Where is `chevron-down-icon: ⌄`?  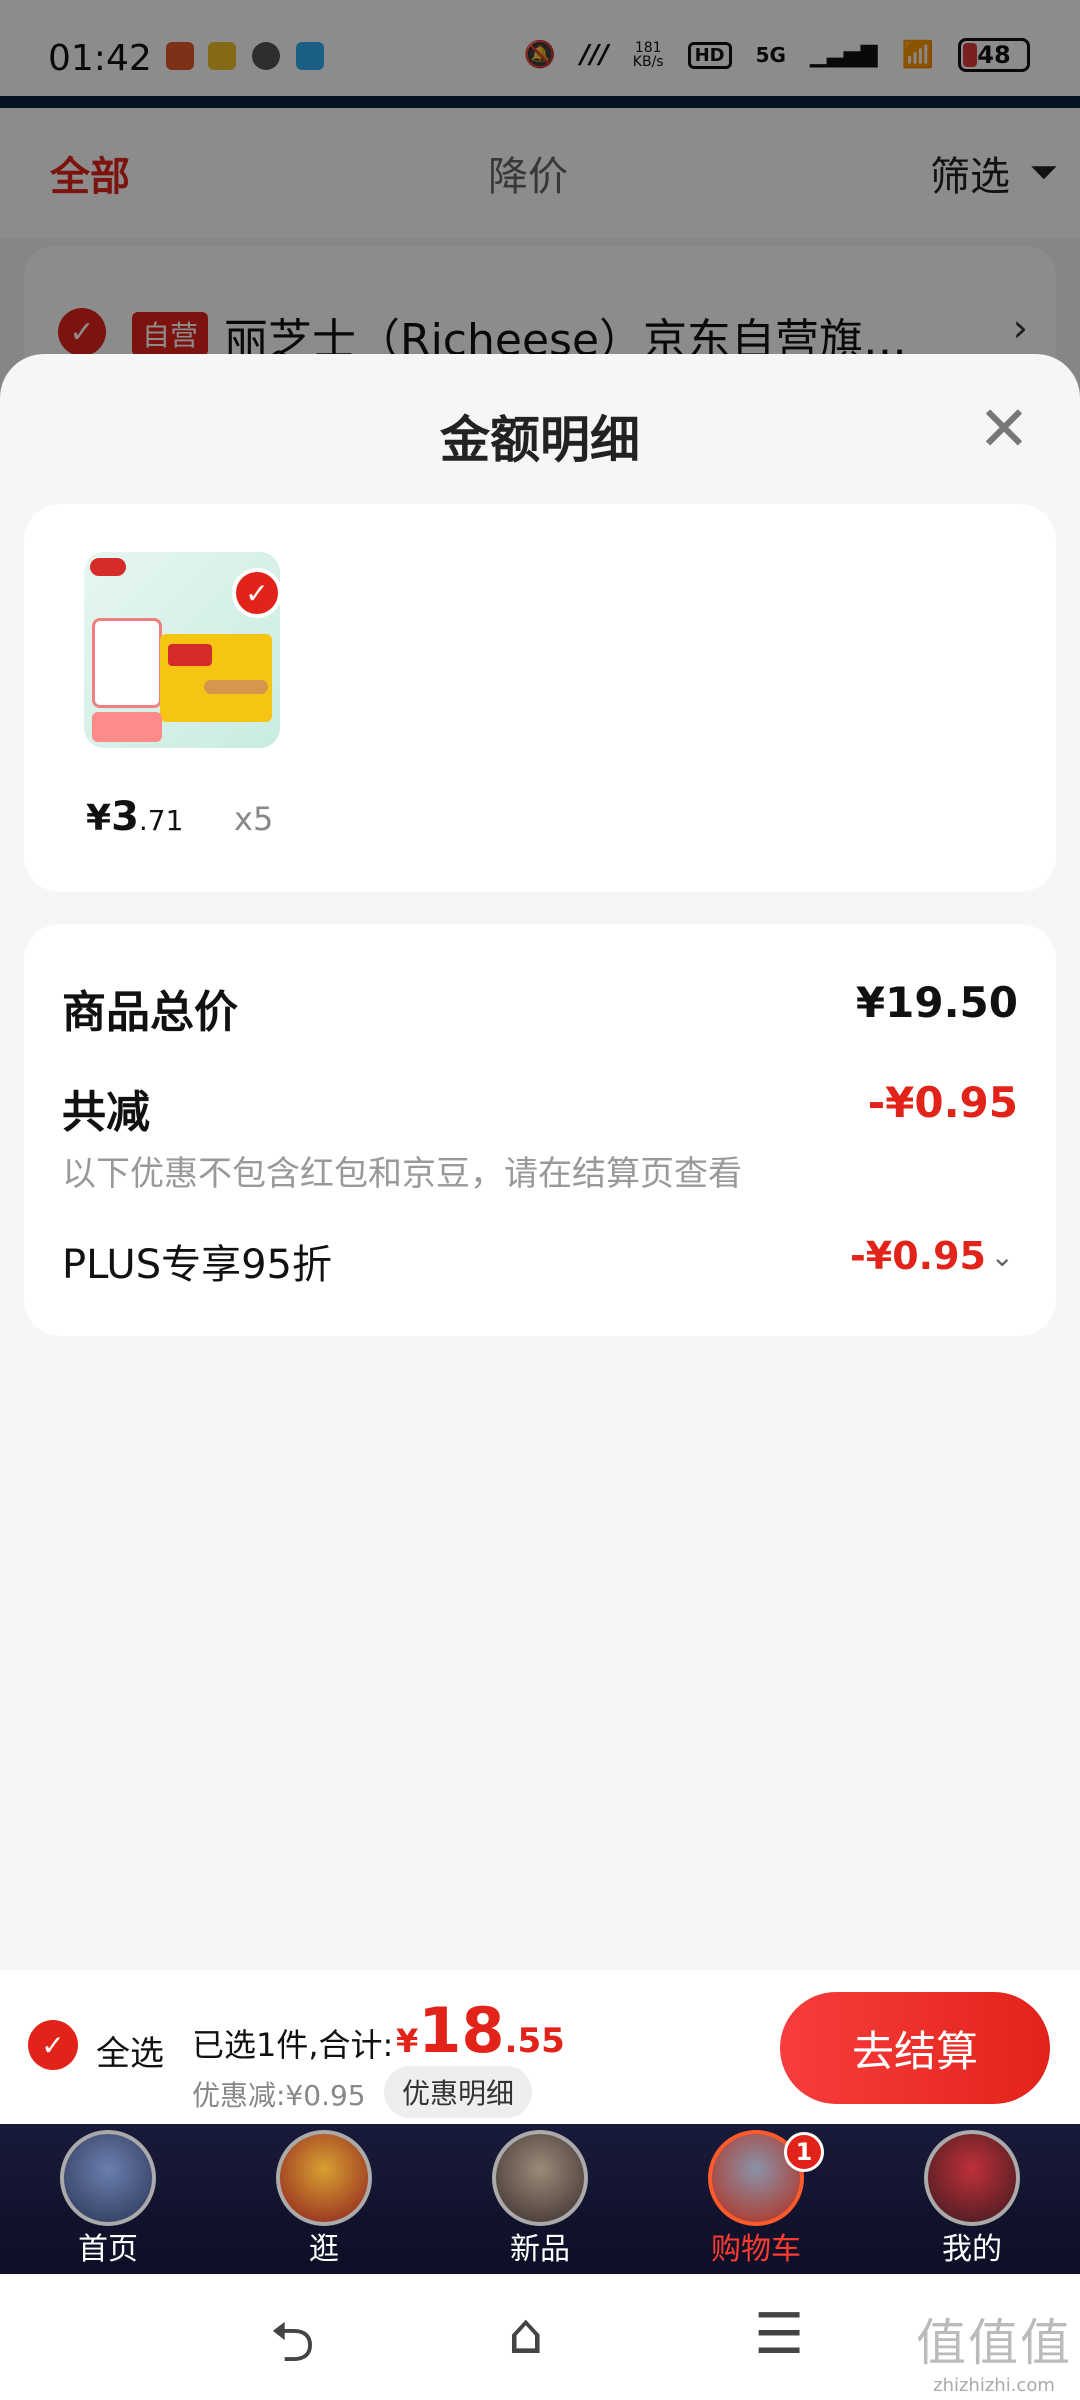 chevron-down-icon: ⌄ is located at coordinates (1002, 1256).